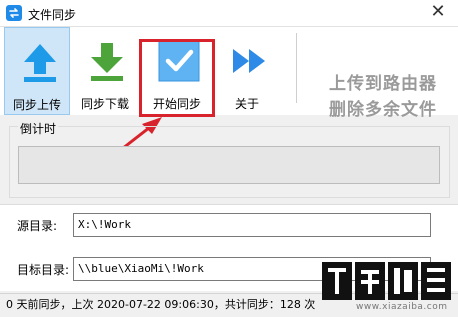 This screenshot has width=458, height=317. Describe the element at coordinates (14, 13) in the screenshot. I see `sync-app-icon` at that location.